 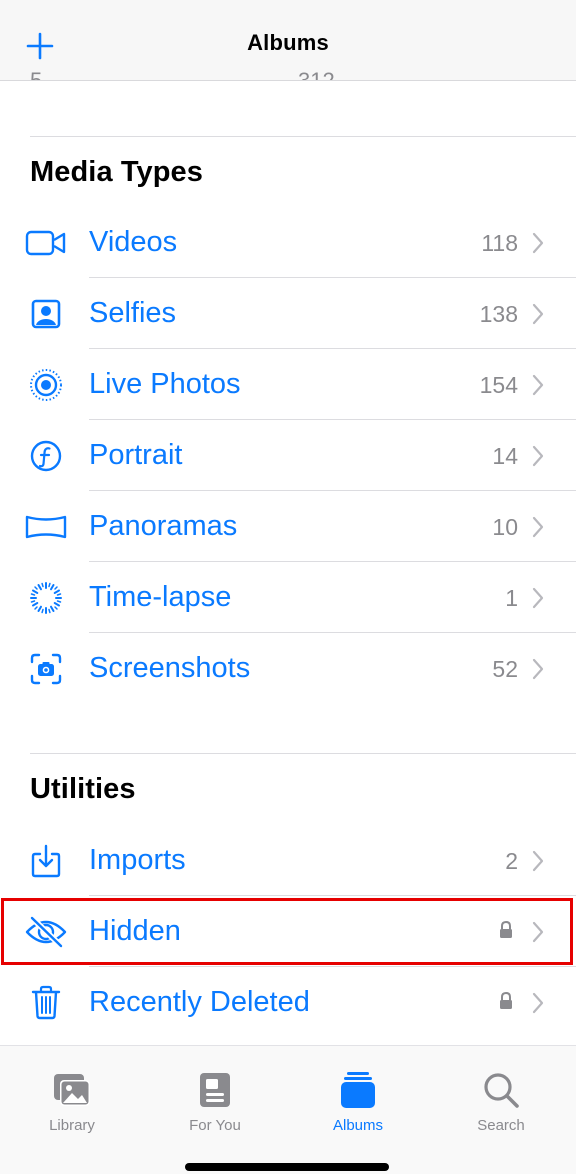 I want to click on tab-albums: Albums, so click(x=358, y=1104).